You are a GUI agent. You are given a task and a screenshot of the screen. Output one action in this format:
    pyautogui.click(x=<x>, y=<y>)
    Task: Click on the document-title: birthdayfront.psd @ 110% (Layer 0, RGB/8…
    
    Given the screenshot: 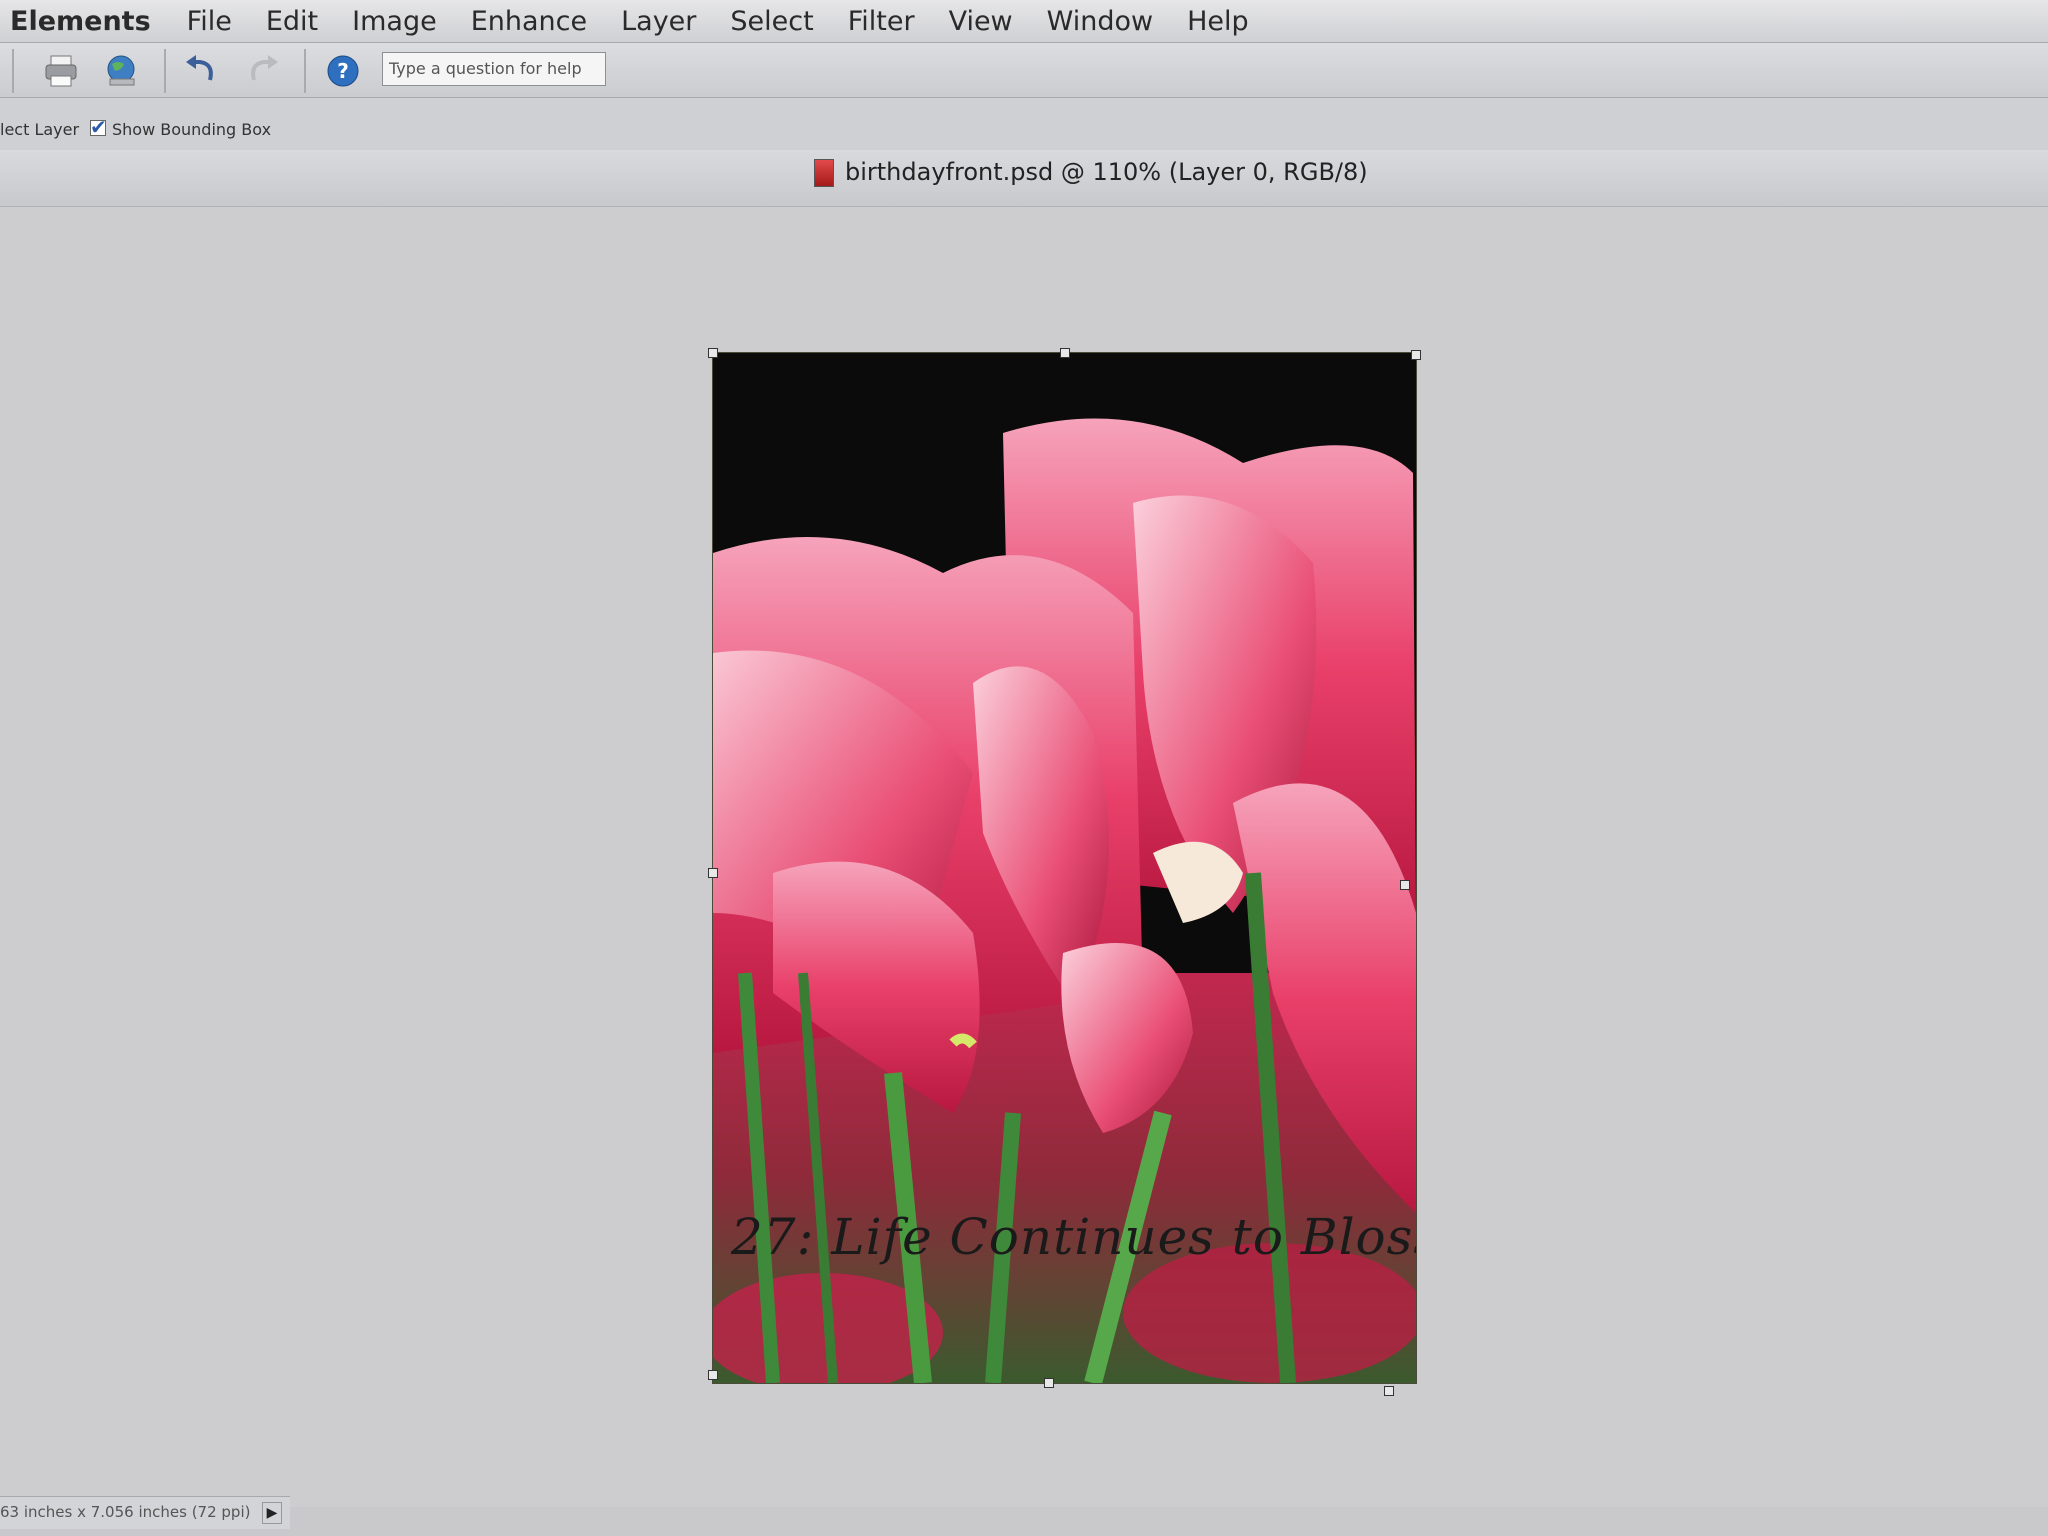 What is the action you would take?
    pyautogui.click(x=1106, y=172)
    